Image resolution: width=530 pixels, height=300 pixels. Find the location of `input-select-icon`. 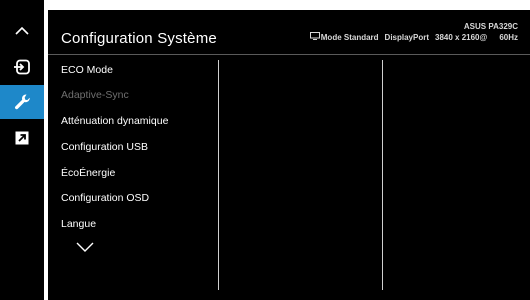

input-select-icon is located at coordinates (22, 67).